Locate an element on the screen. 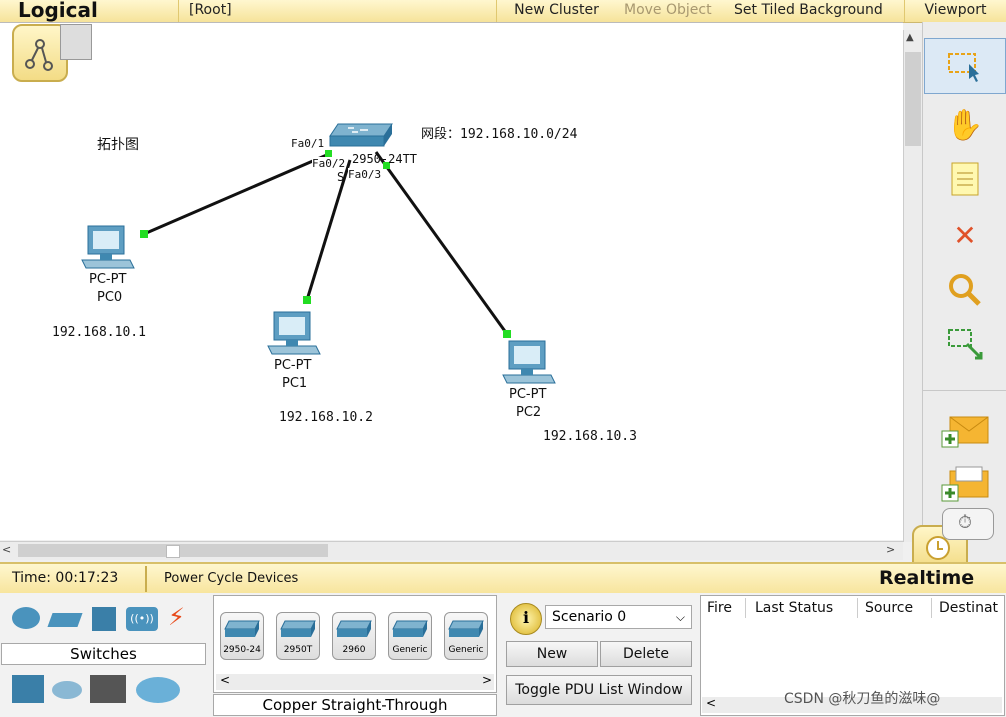 This screenshot has height=717, width=1006. link-pc0-switch is located at coordinates (236, 194).